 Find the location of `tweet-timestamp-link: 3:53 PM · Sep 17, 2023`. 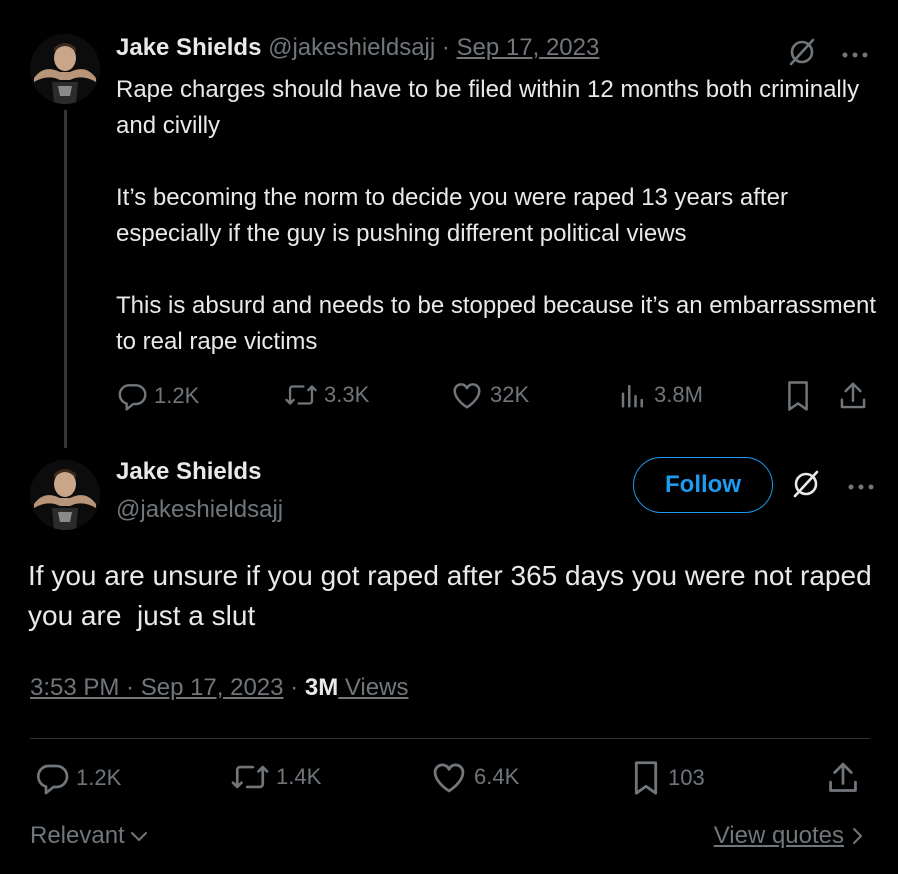

tweet-timestamp-link: 3:53 PM · Sep 17, 2023 is located at coordinates (157, 687).